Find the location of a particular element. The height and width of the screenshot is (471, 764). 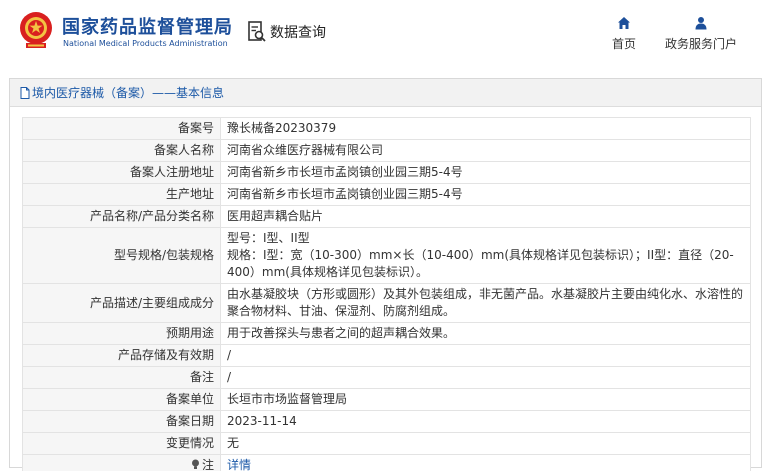

table-row: 备案人名称 河南省众维医疗器械有限公司 is located at coordinates (386, 150).